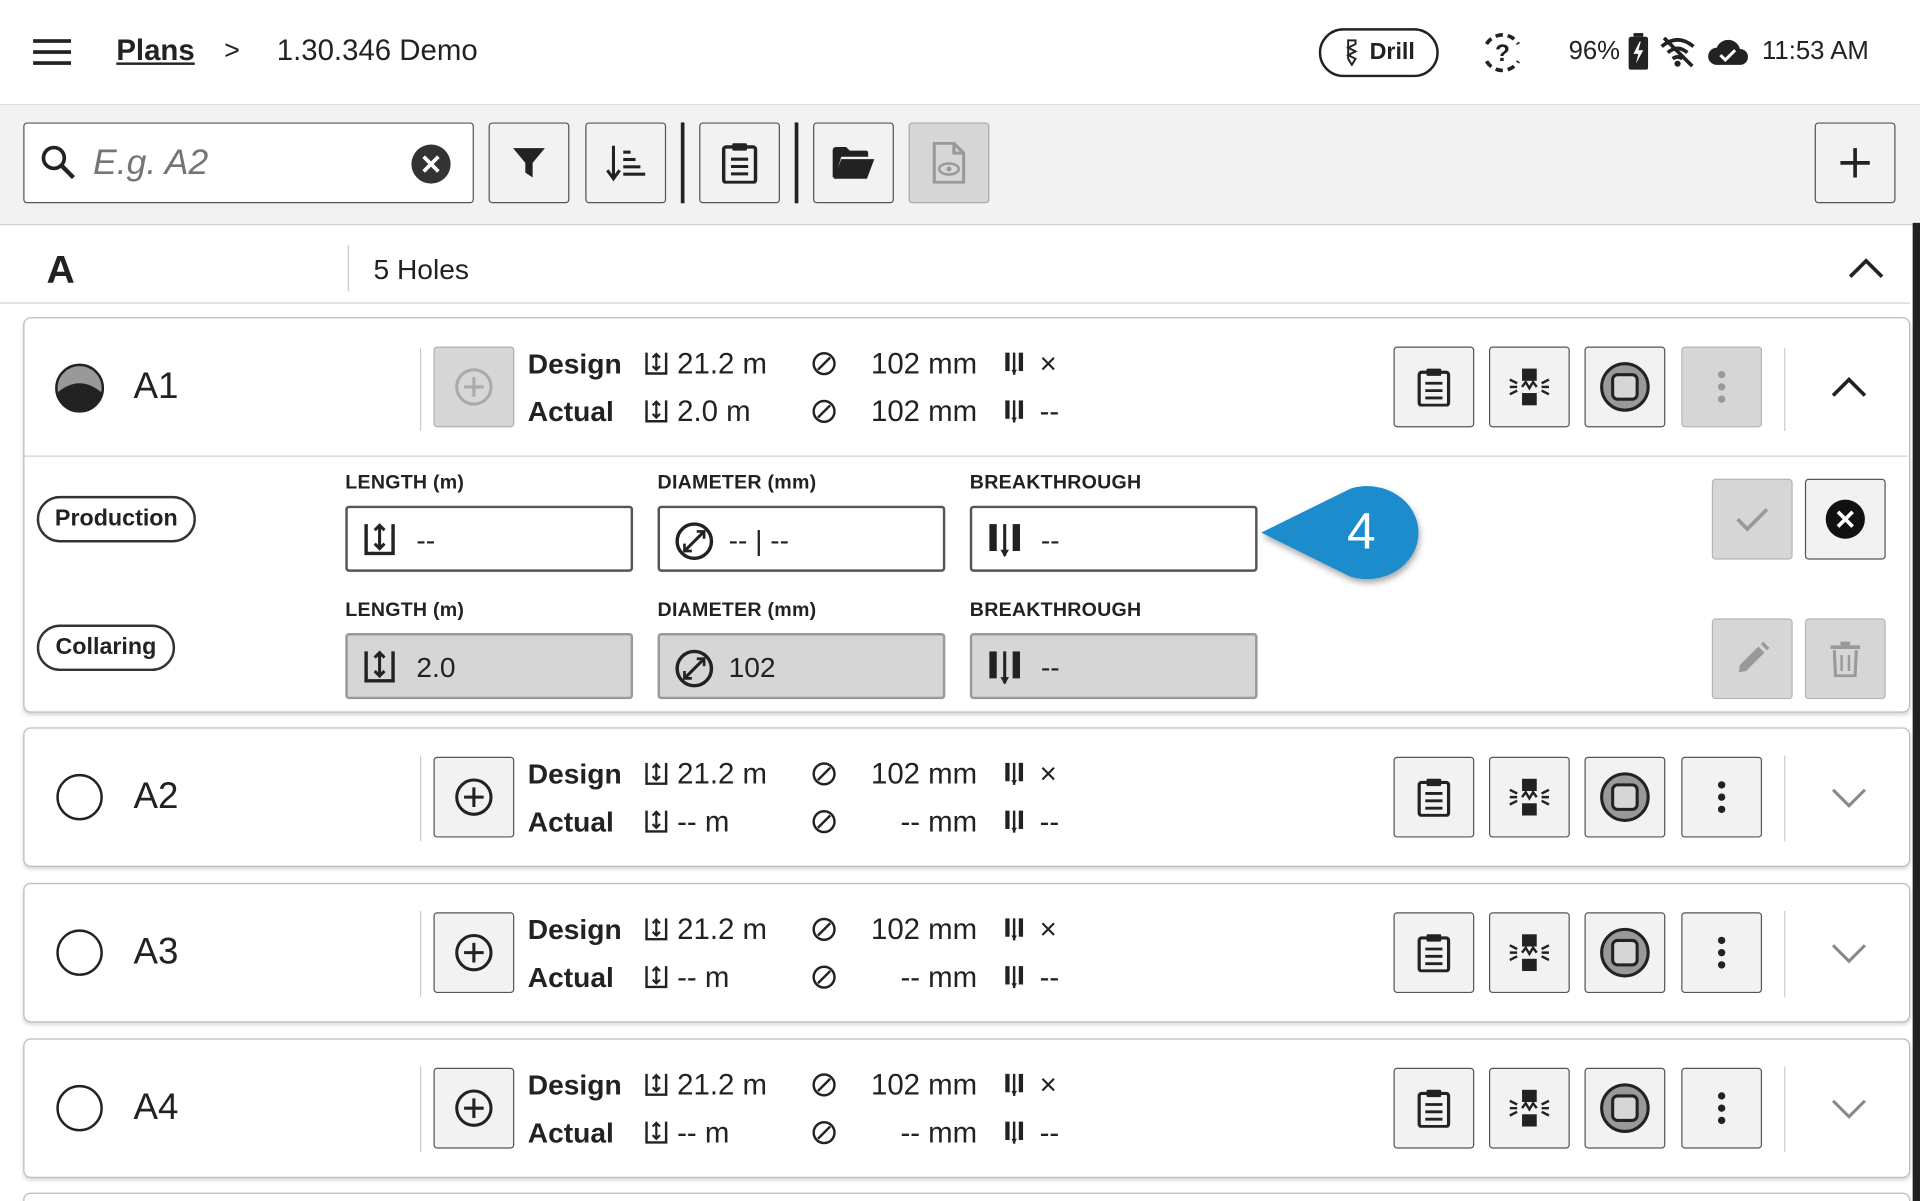  Describe the element at coordinates (52, 52) in the screenshot. I see `menu-icon` at that location.